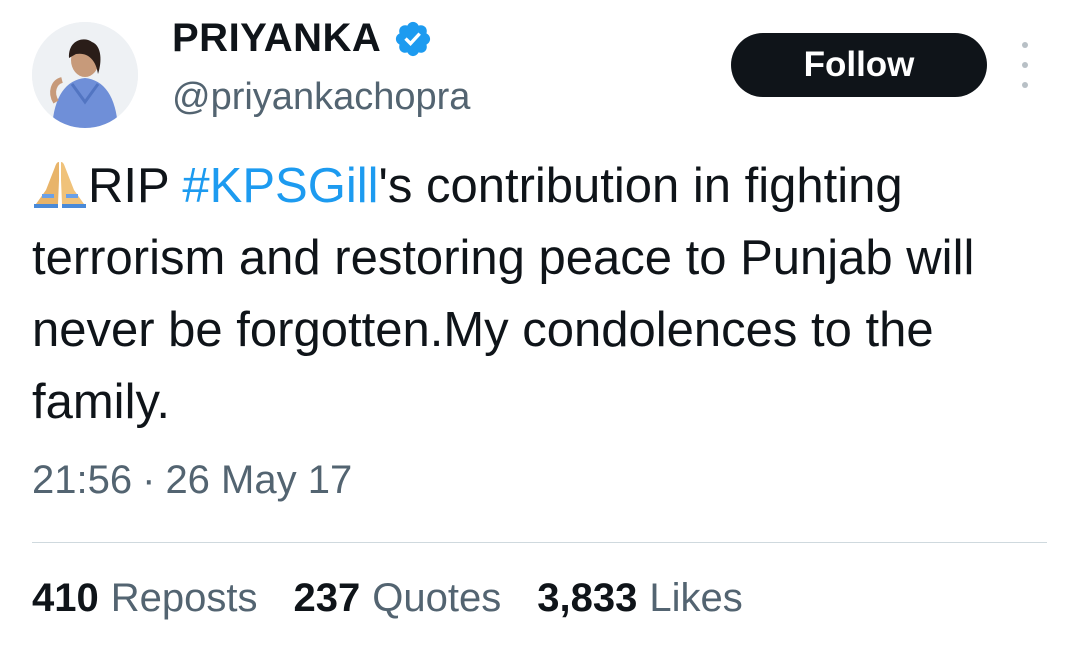 The height and width of the screenshot is (649, 1078). I want to click on quotes-count: 237, so click(327, 598).